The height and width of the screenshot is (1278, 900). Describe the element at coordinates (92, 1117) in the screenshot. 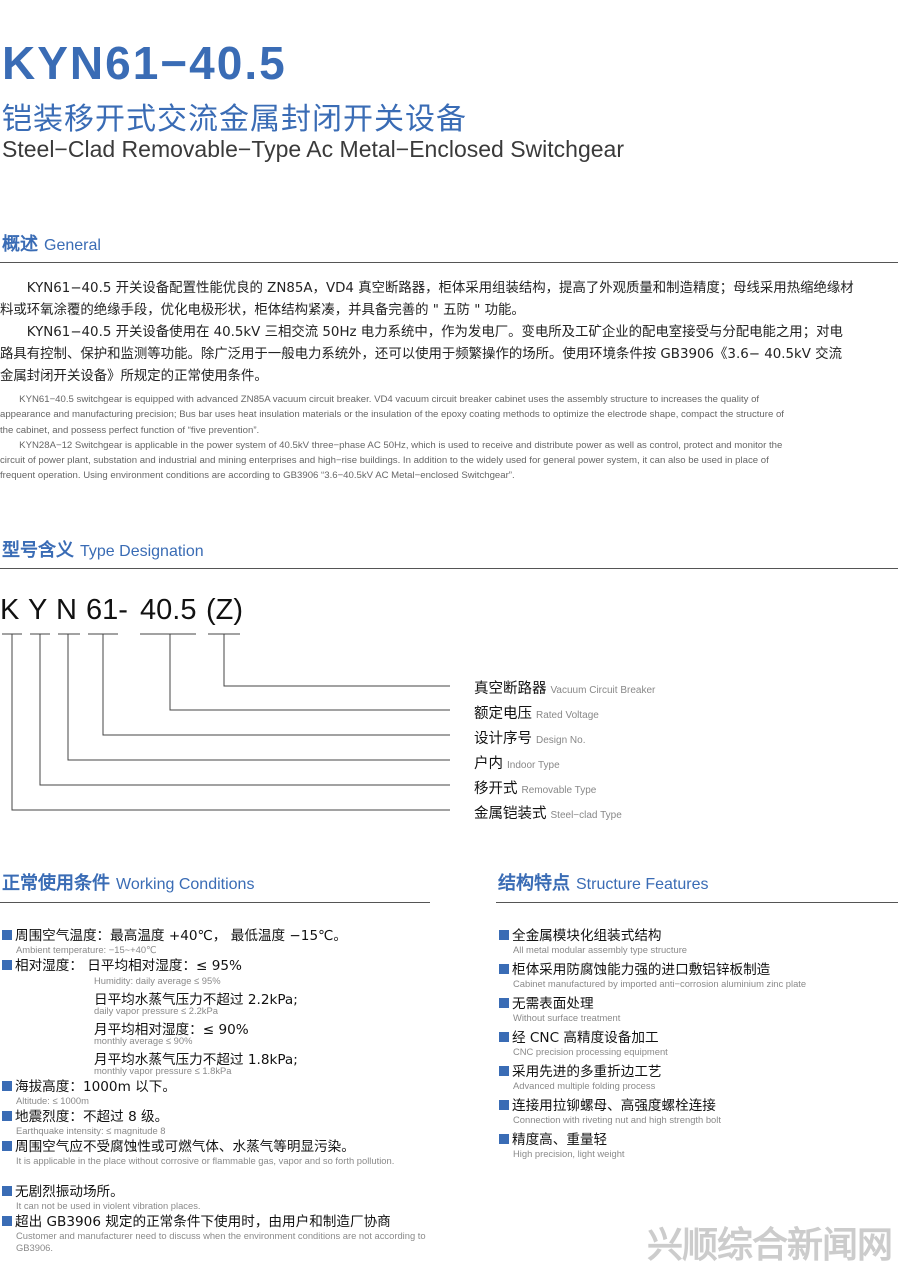

I see `wc-cn-text: 地震烈度：不超过 8 级。` at that location.